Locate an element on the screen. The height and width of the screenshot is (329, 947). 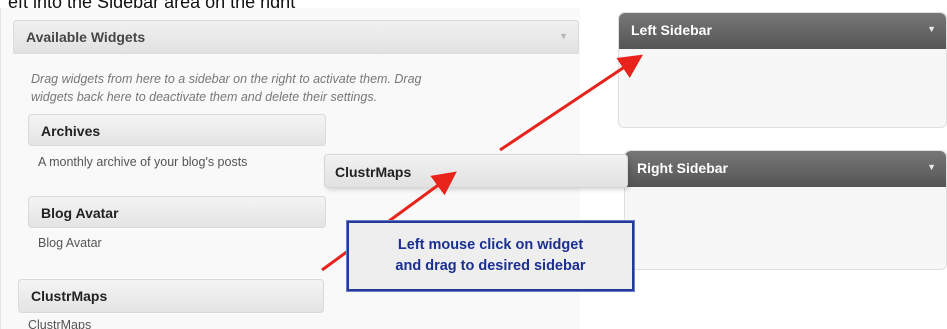
dragged-widget-clustrmaps: ClustrMaps is located at coordinates (476, 171).